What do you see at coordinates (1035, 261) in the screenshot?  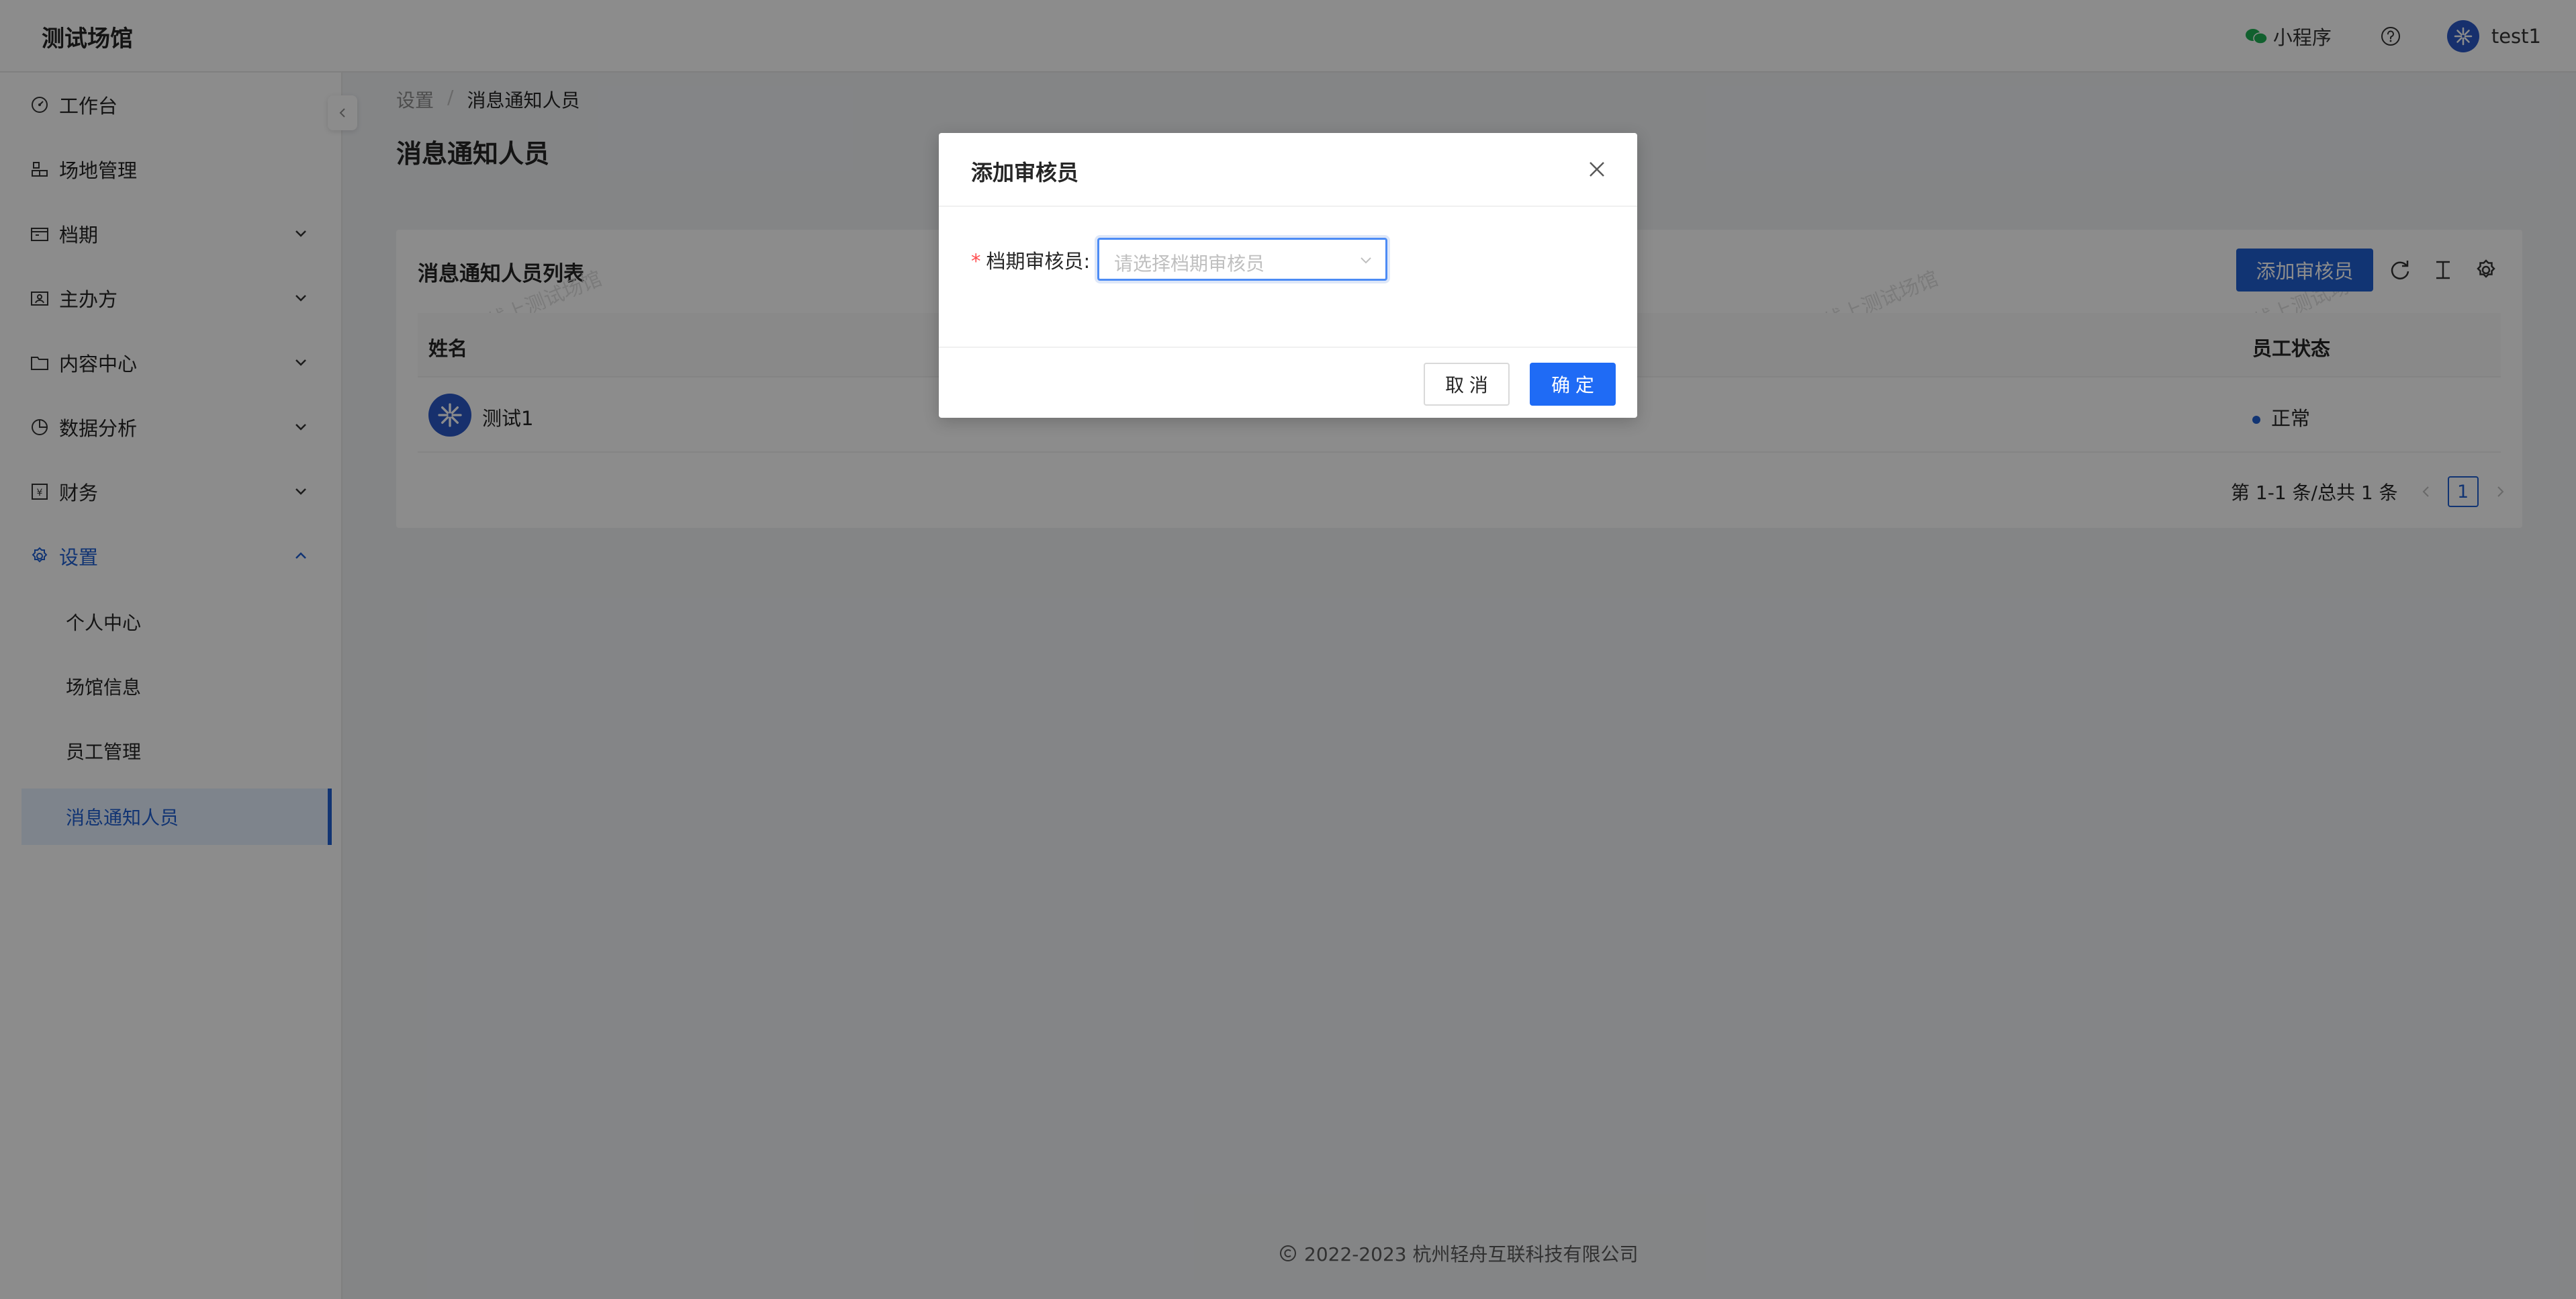 I see `reviewer-label-text: 档期审核员` at bounding box center [1035, 261].